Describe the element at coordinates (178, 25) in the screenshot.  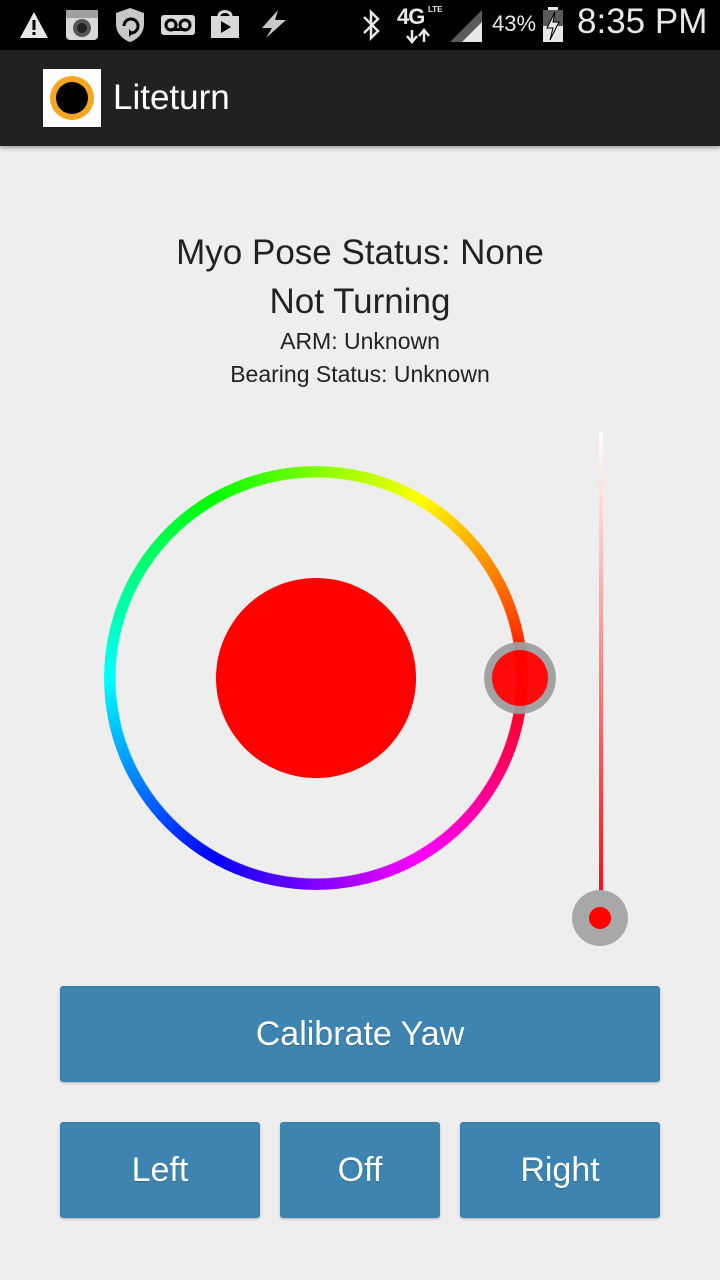
I see `voicemail-icon` at that location.